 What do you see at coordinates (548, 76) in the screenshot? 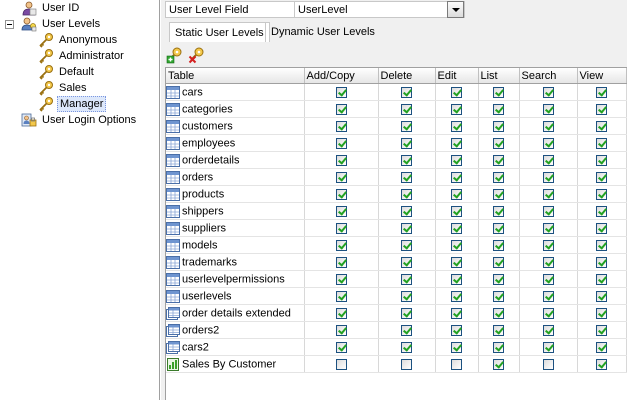
I see `column-header-search: Search` at bounding box center [548, 76].